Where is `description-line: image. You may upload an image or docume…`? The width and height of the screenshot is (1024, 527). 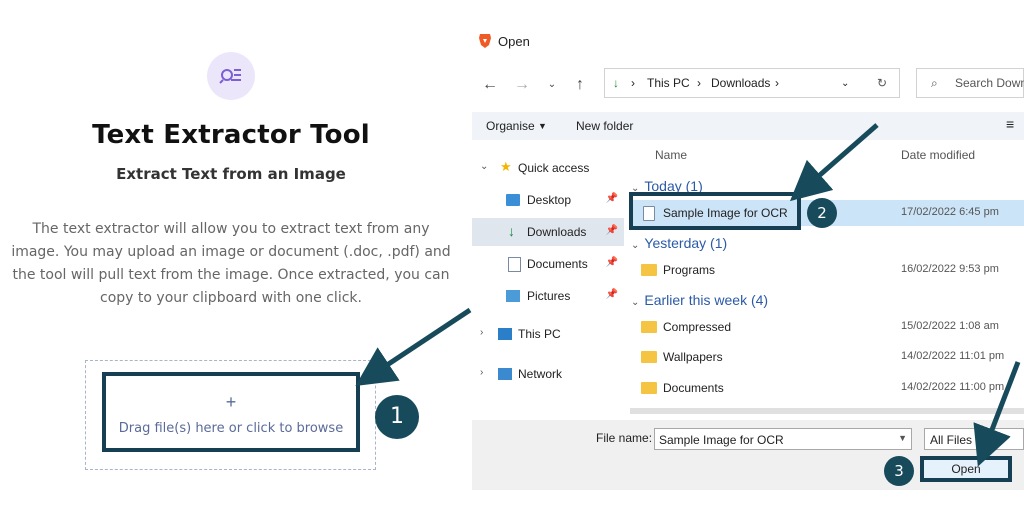 description-line: image. You may upload an image or docume… is located at coordinates (231, 252).